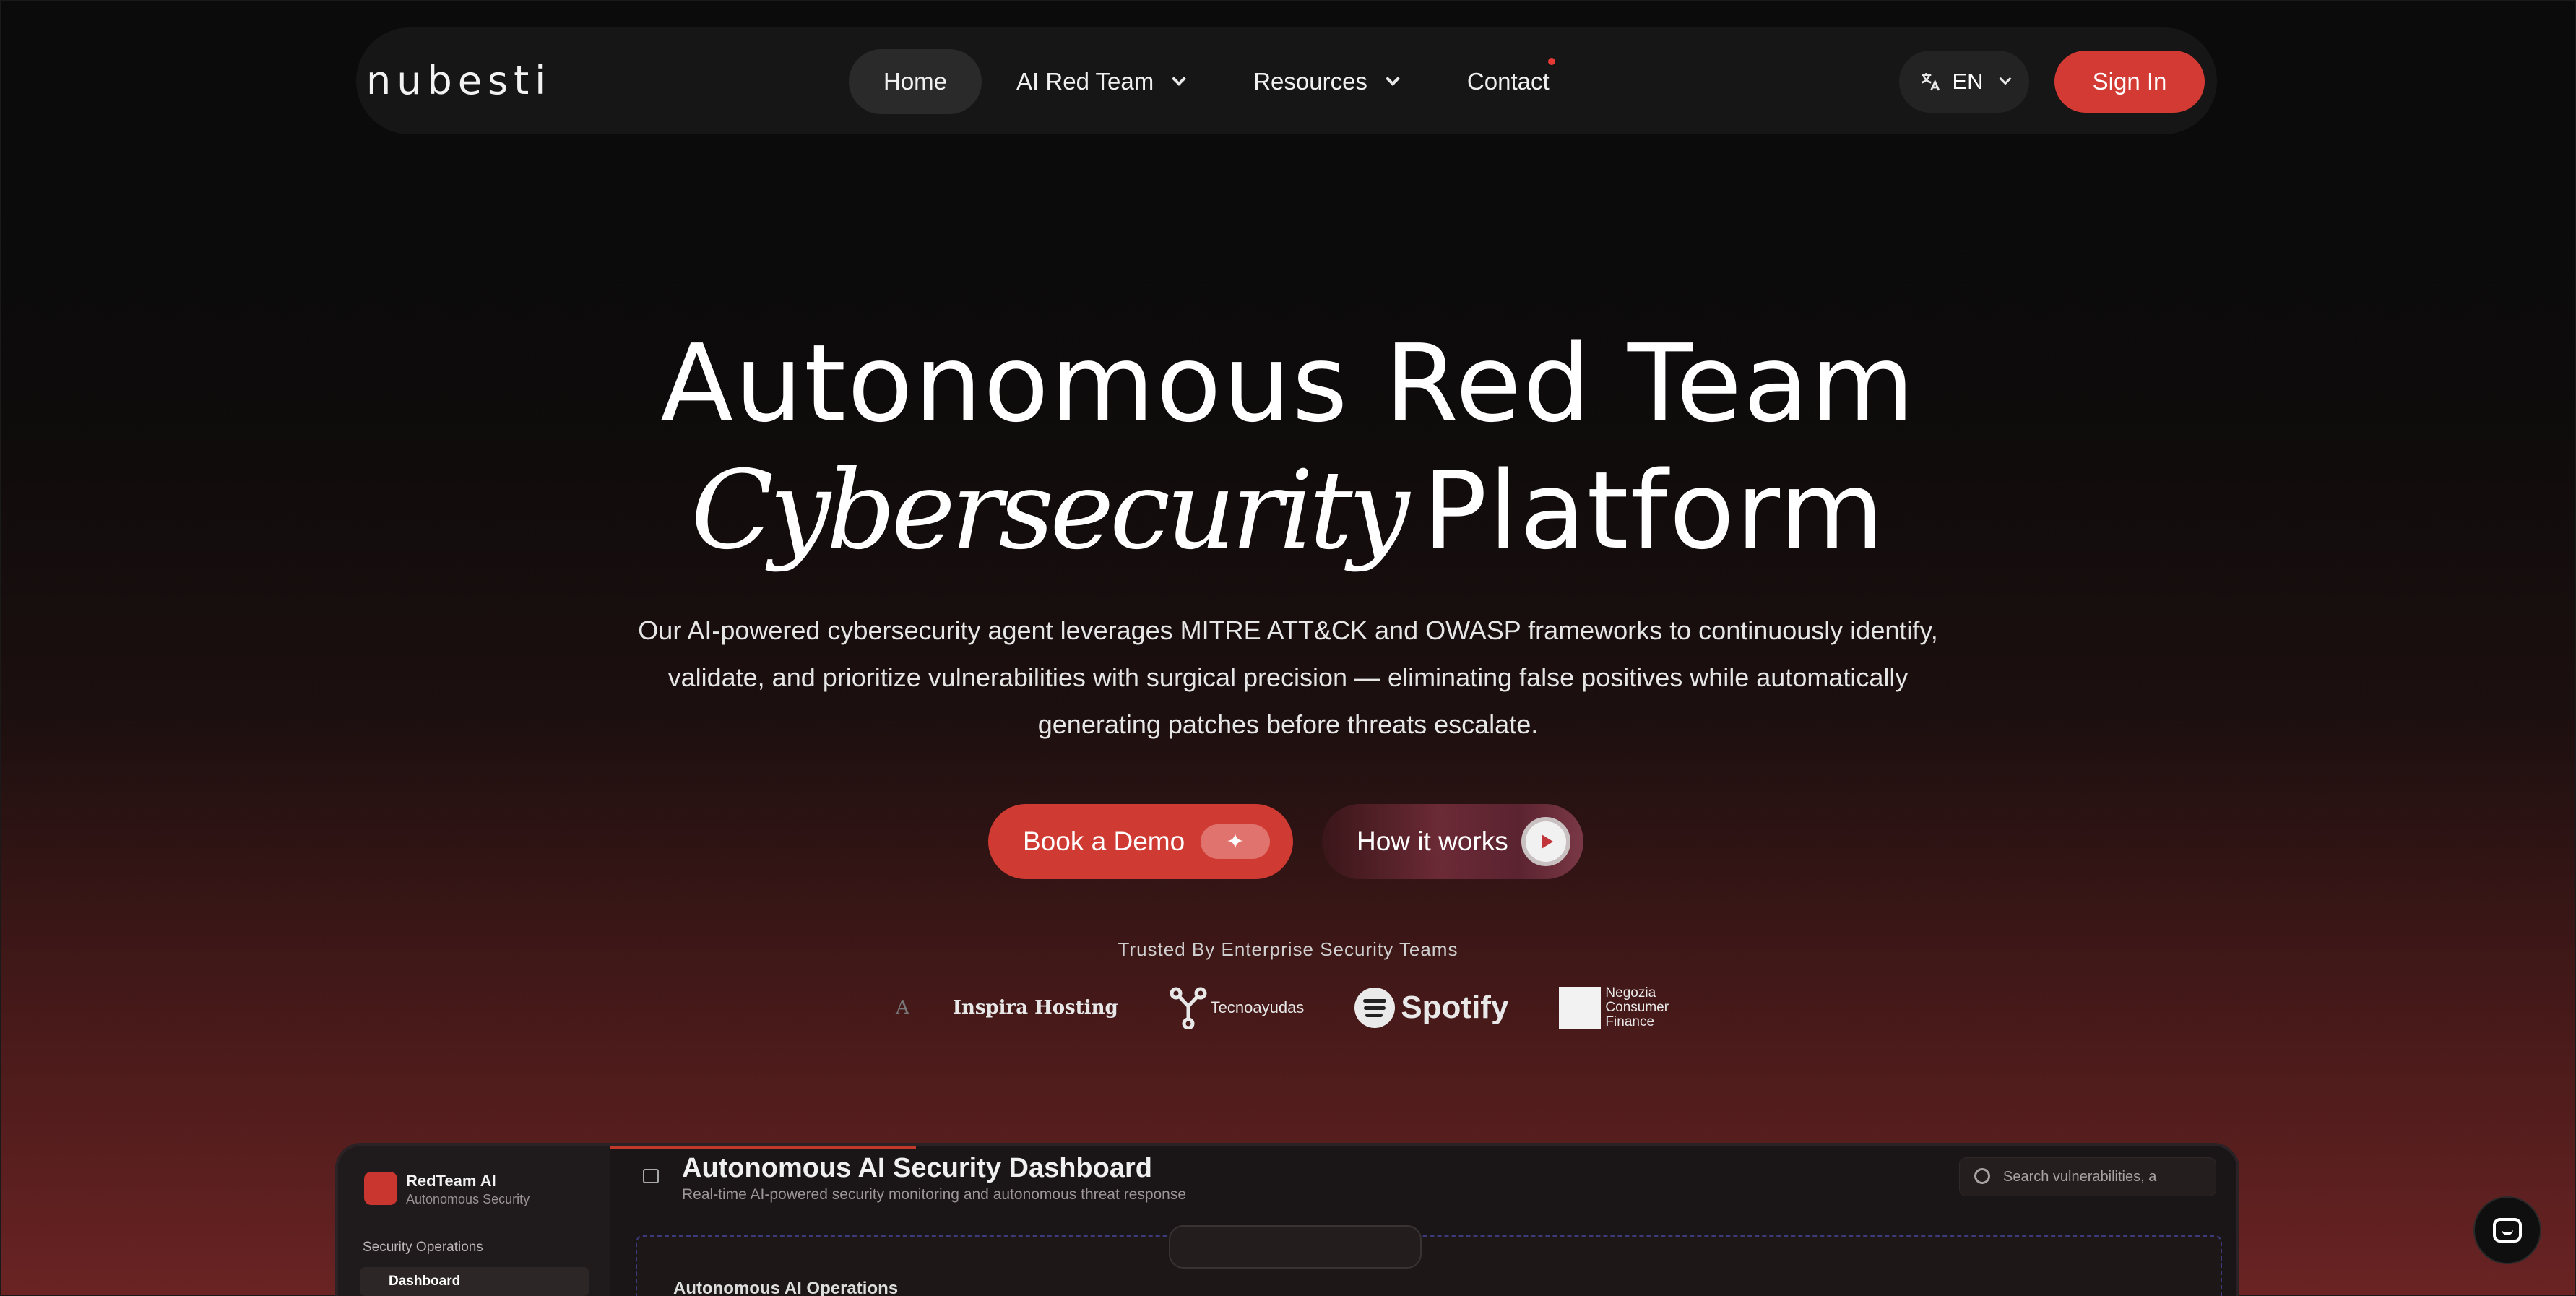 Image resolution: width=2576 pixels, height=1296 pixels. I want to click on nav-links: Home AI Red Team Resources Contact, so click(1216, 81).